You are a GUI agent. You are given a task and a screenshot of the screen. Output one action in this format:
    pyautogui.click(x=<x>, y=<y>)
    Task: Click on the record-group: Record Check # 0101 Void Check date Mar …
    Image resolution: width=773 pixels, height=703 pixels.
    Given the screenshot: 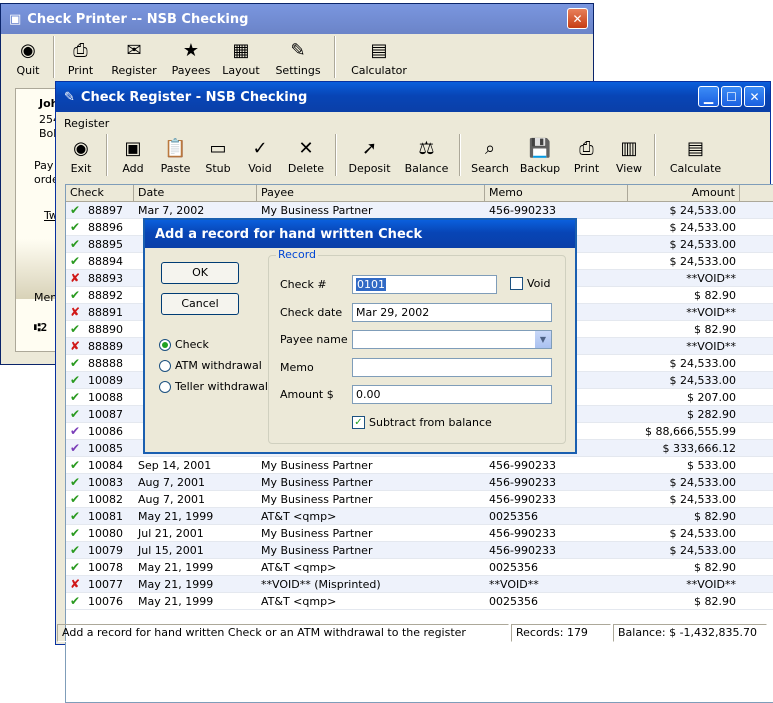 What is the action you would take?
    pyautogui.click(x=417, y=346)
    